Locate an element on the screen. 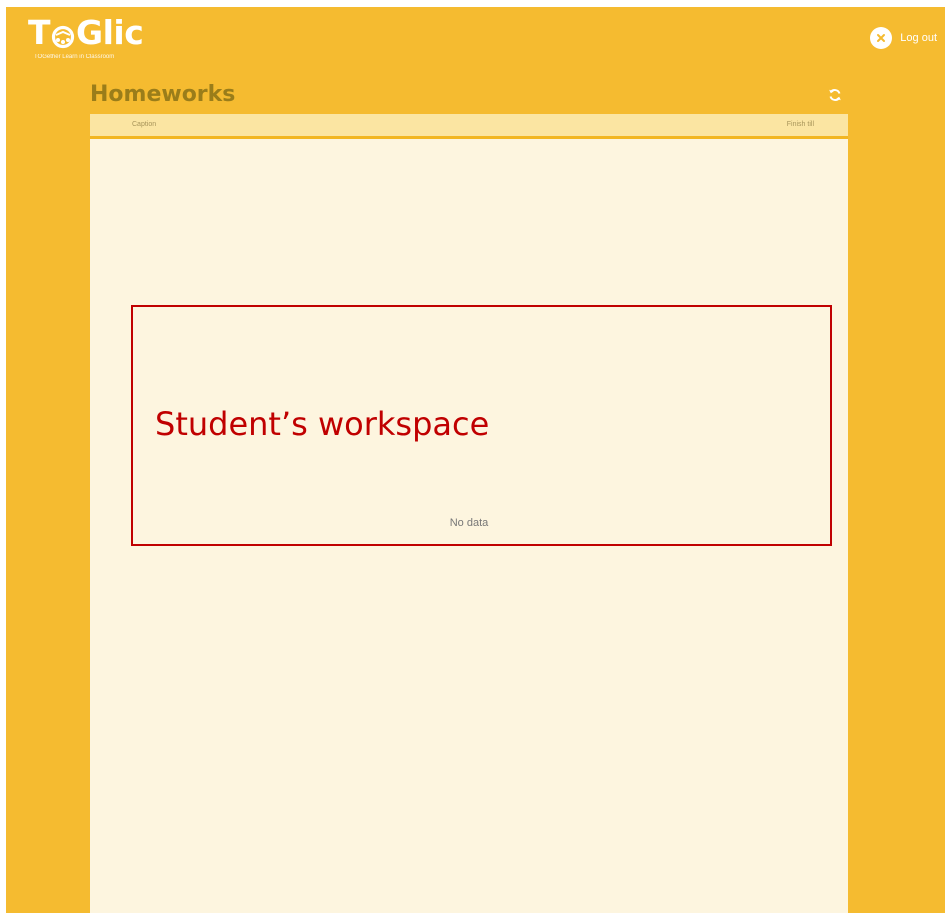 The width and height of the screenshot is (945, 913). close-icon is located at coordinates (881, 38).